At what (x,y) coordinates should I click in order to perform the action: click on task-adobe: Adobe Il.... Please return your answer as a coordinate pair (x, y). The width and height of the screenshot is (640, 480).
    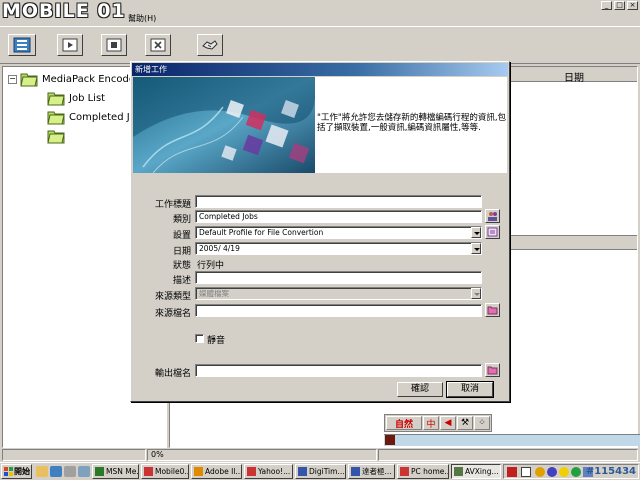
    Looking at the image, I should click on (216, 471).